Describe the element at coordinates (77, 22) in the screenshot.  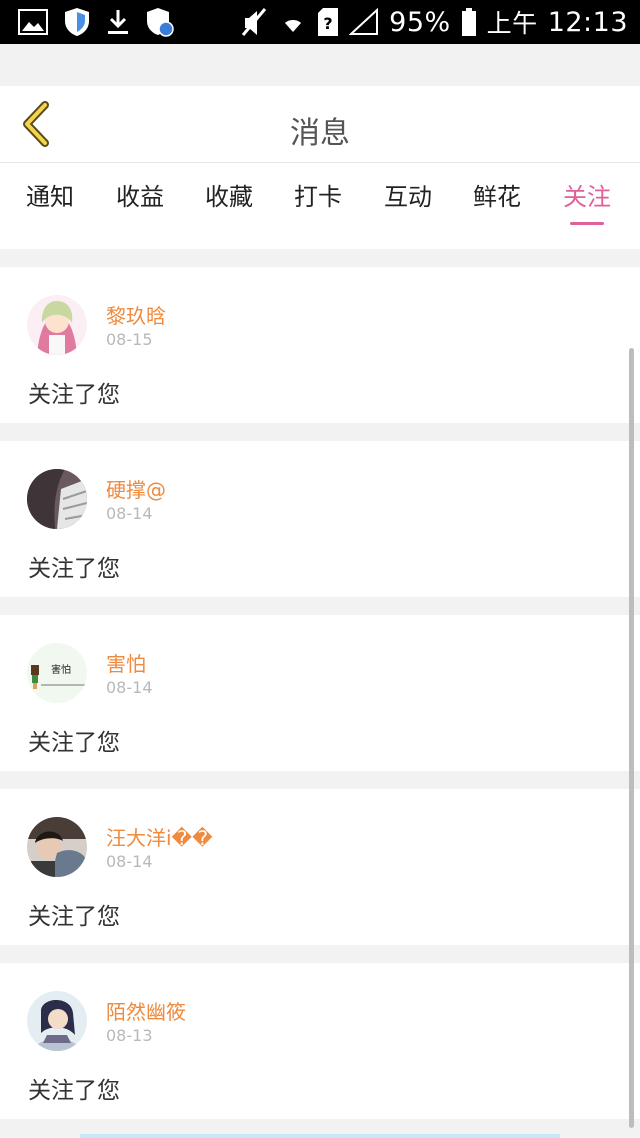
I see `shield-icon` at that location.